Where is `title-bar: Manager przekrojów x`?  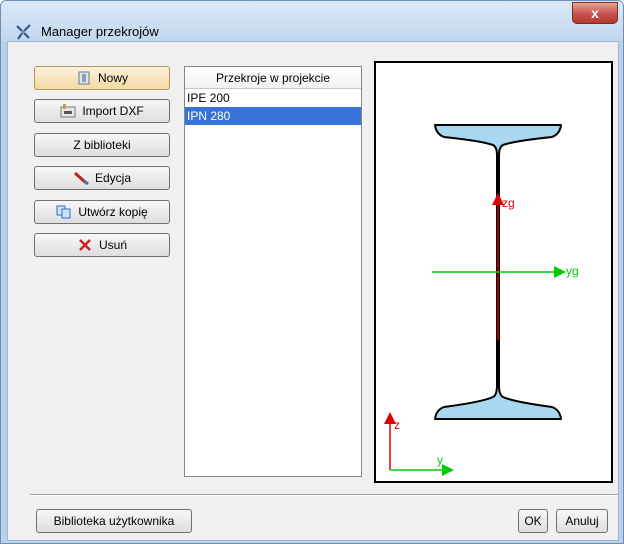 title-bar: Manager przekrojów x is located at coordinates (312, 21).